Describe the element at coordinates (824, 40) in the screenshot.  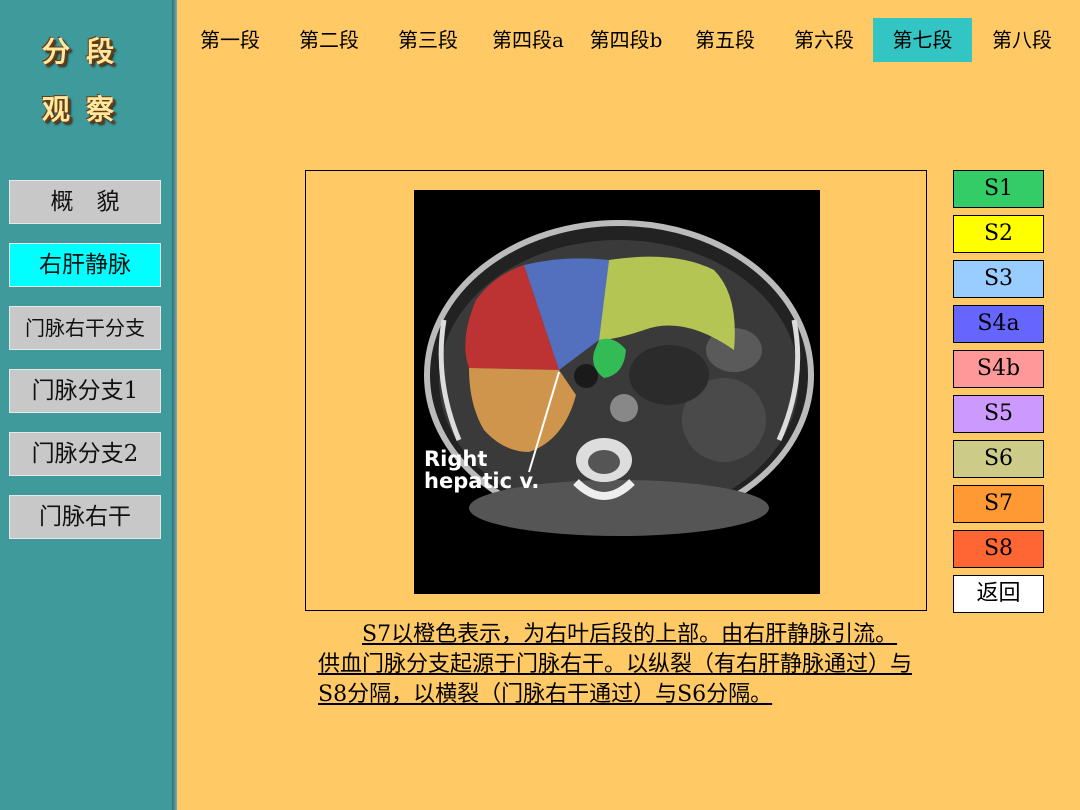
I see `tab-segment-6: 第六段` at that location.